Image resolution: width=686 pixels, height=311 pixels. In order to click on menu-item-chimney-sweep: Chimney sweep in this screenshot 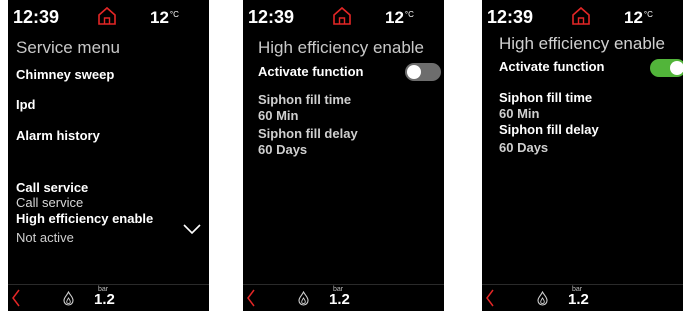, I will do `click(65, 74)`.